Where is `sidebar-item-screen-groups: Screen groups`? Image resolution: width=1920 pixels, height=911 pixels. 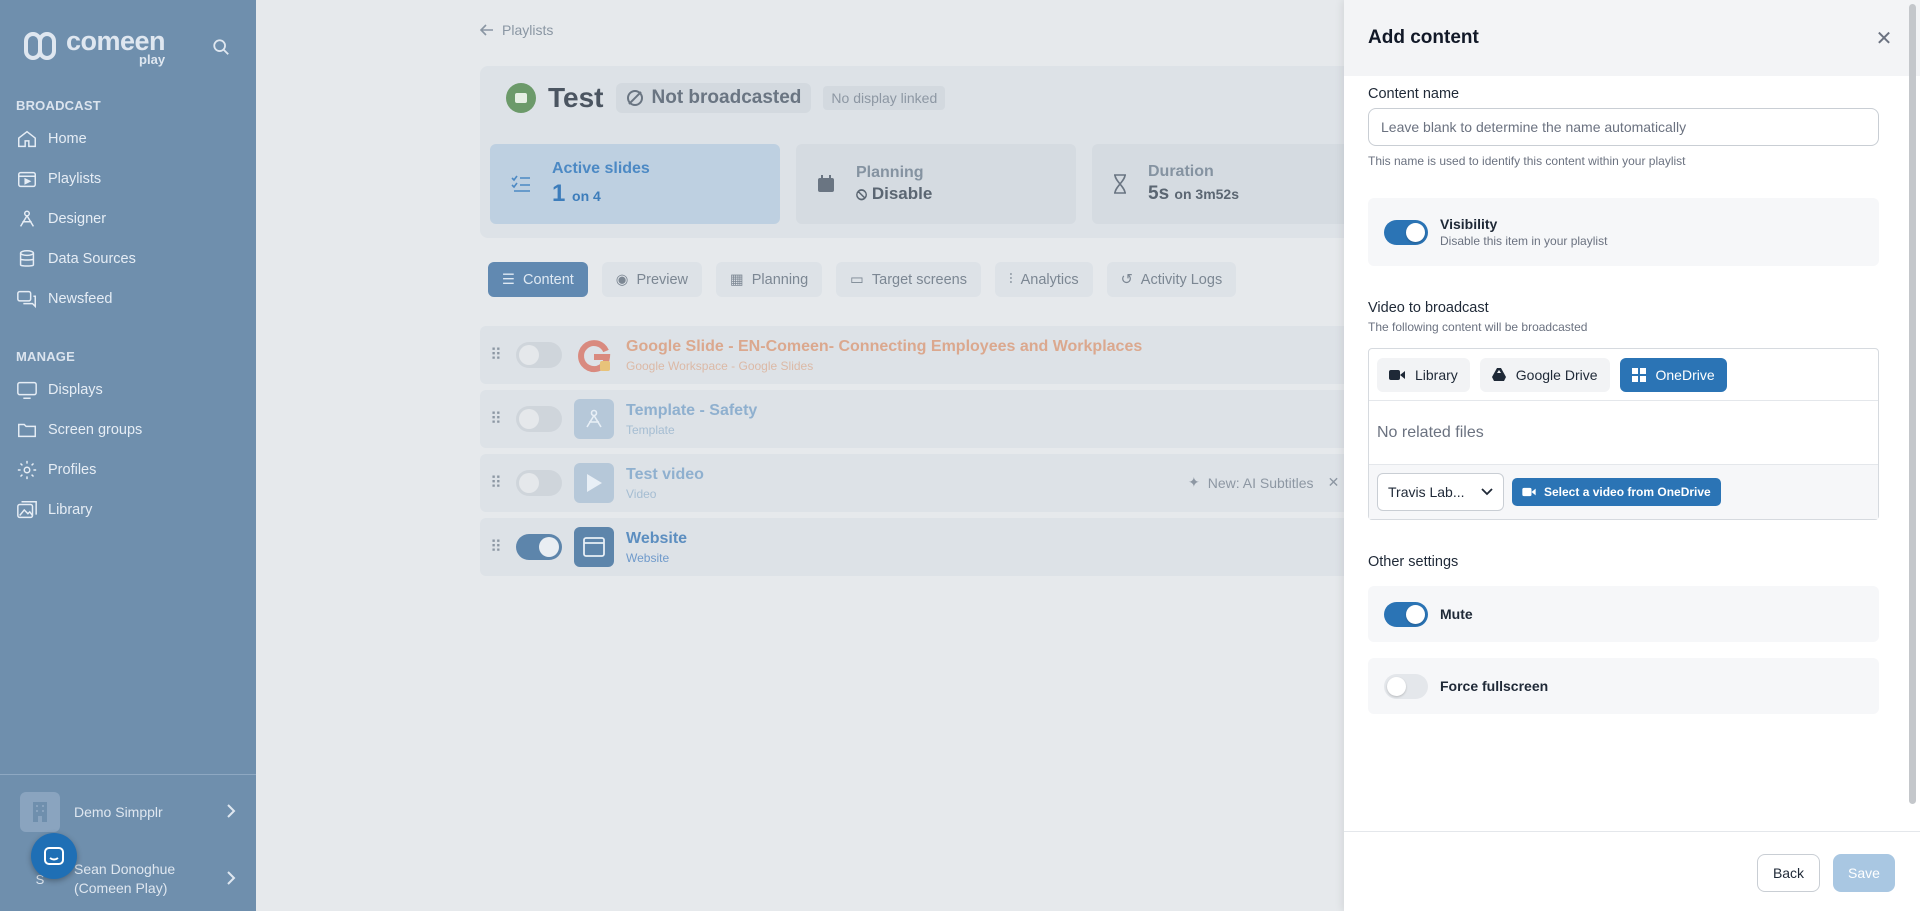 sidebar-item-screen-groups: Screen groups is located at coordinates (128, 430).